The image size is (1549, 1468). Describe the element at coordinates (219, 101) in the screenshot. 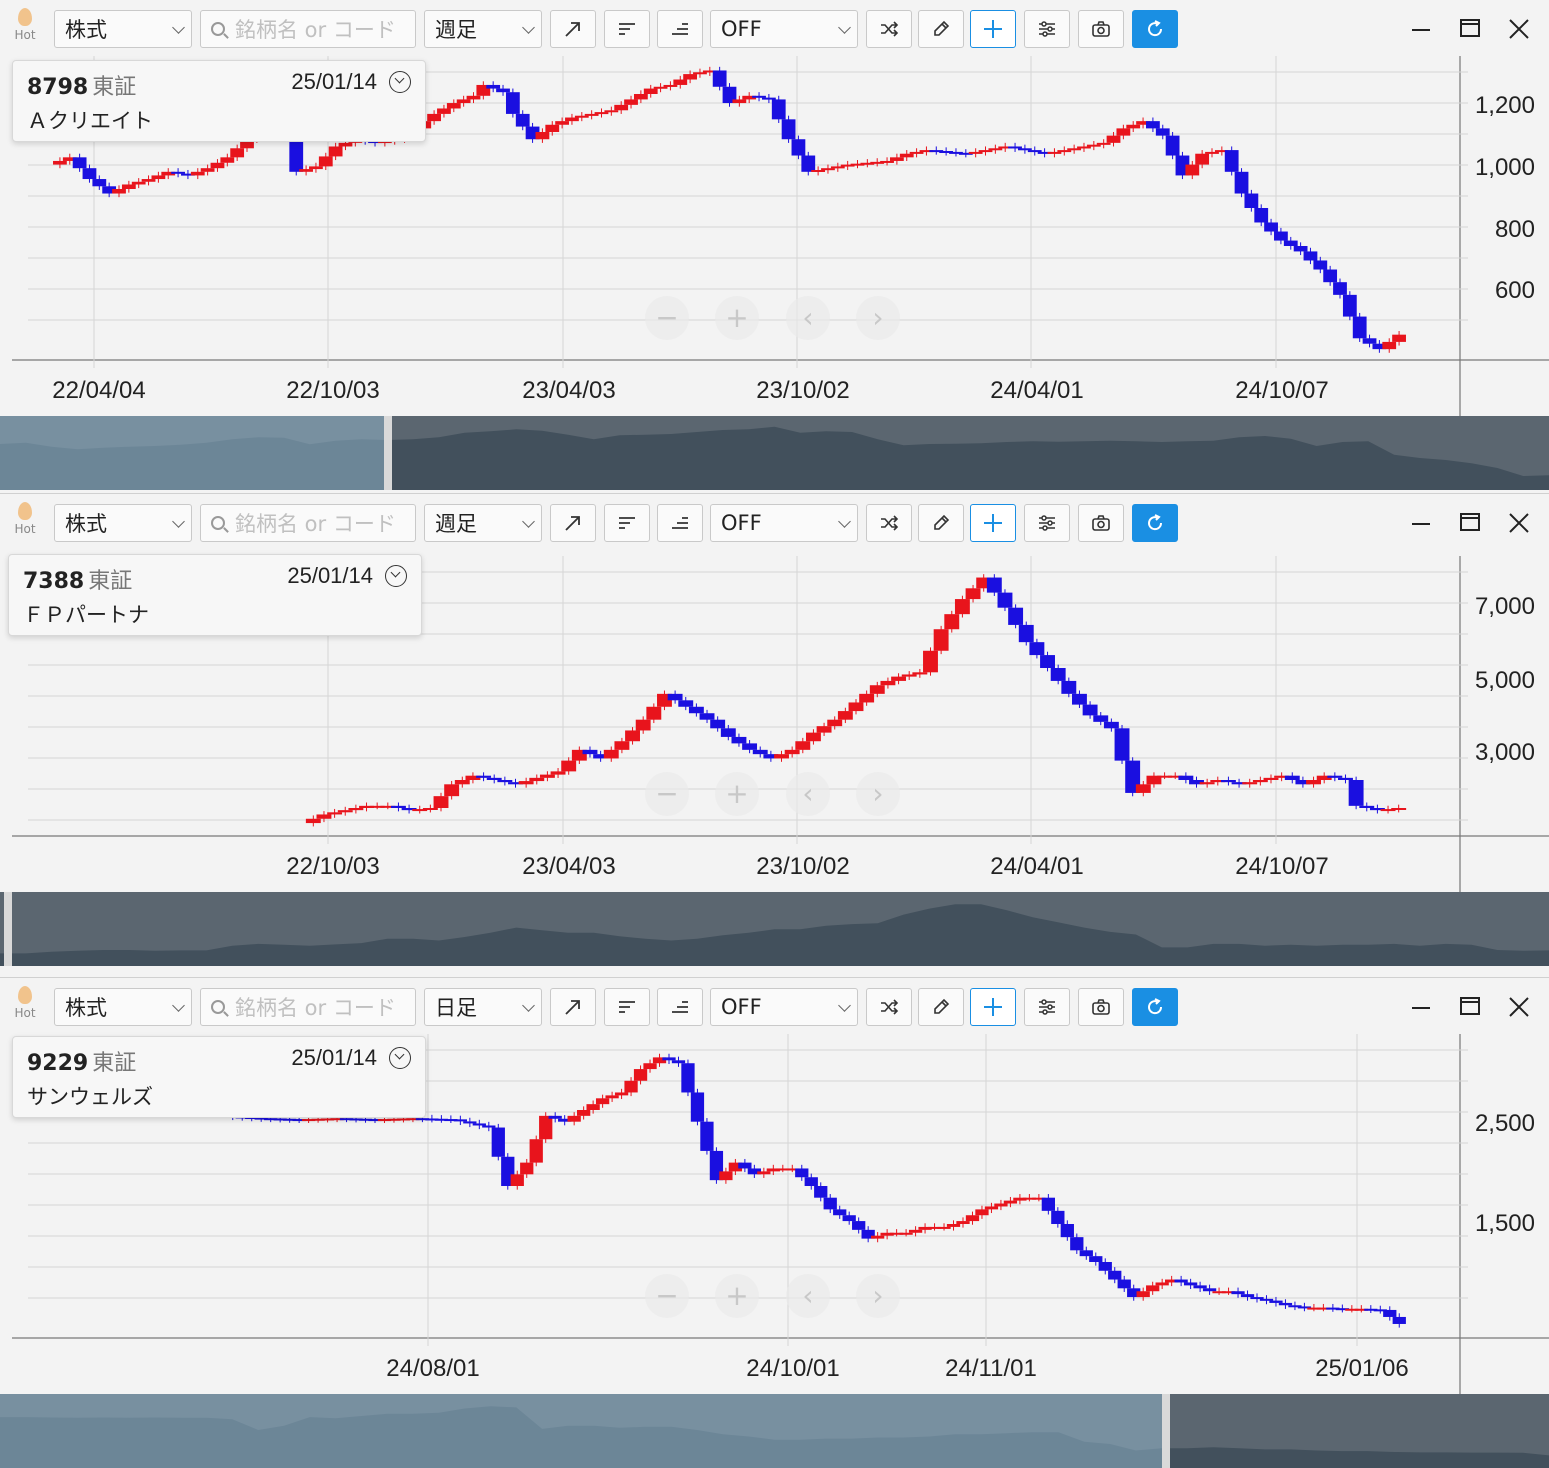

I see `stock-info-box: 8798 東証 25/01/14 Ａクリエイト` at that location.